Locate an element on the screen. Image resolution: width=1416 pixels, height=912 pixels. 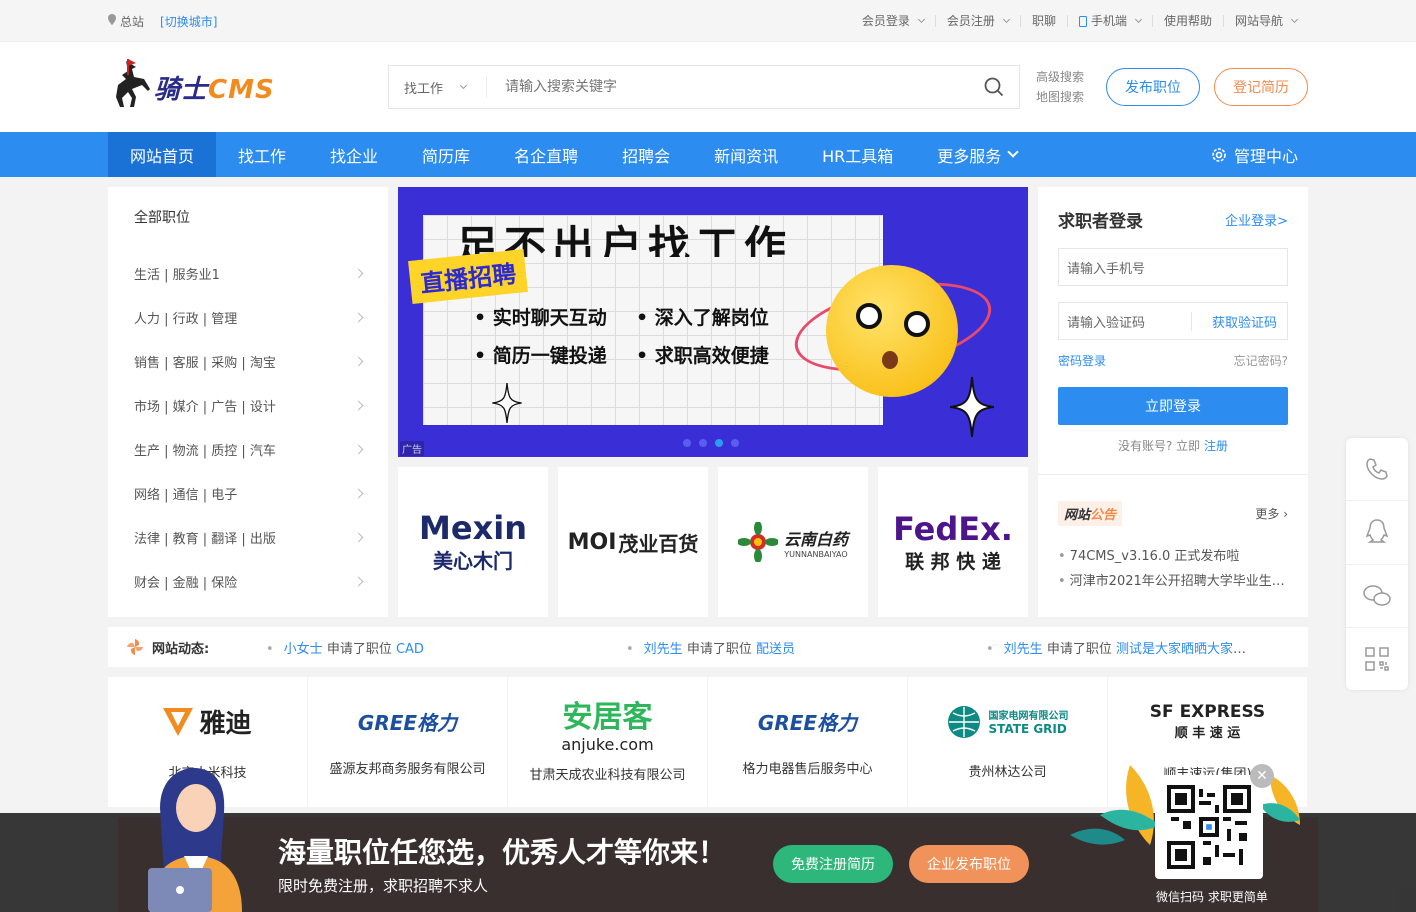
close-qrcode-button: ✕ is located at coordinates (1262, 776).